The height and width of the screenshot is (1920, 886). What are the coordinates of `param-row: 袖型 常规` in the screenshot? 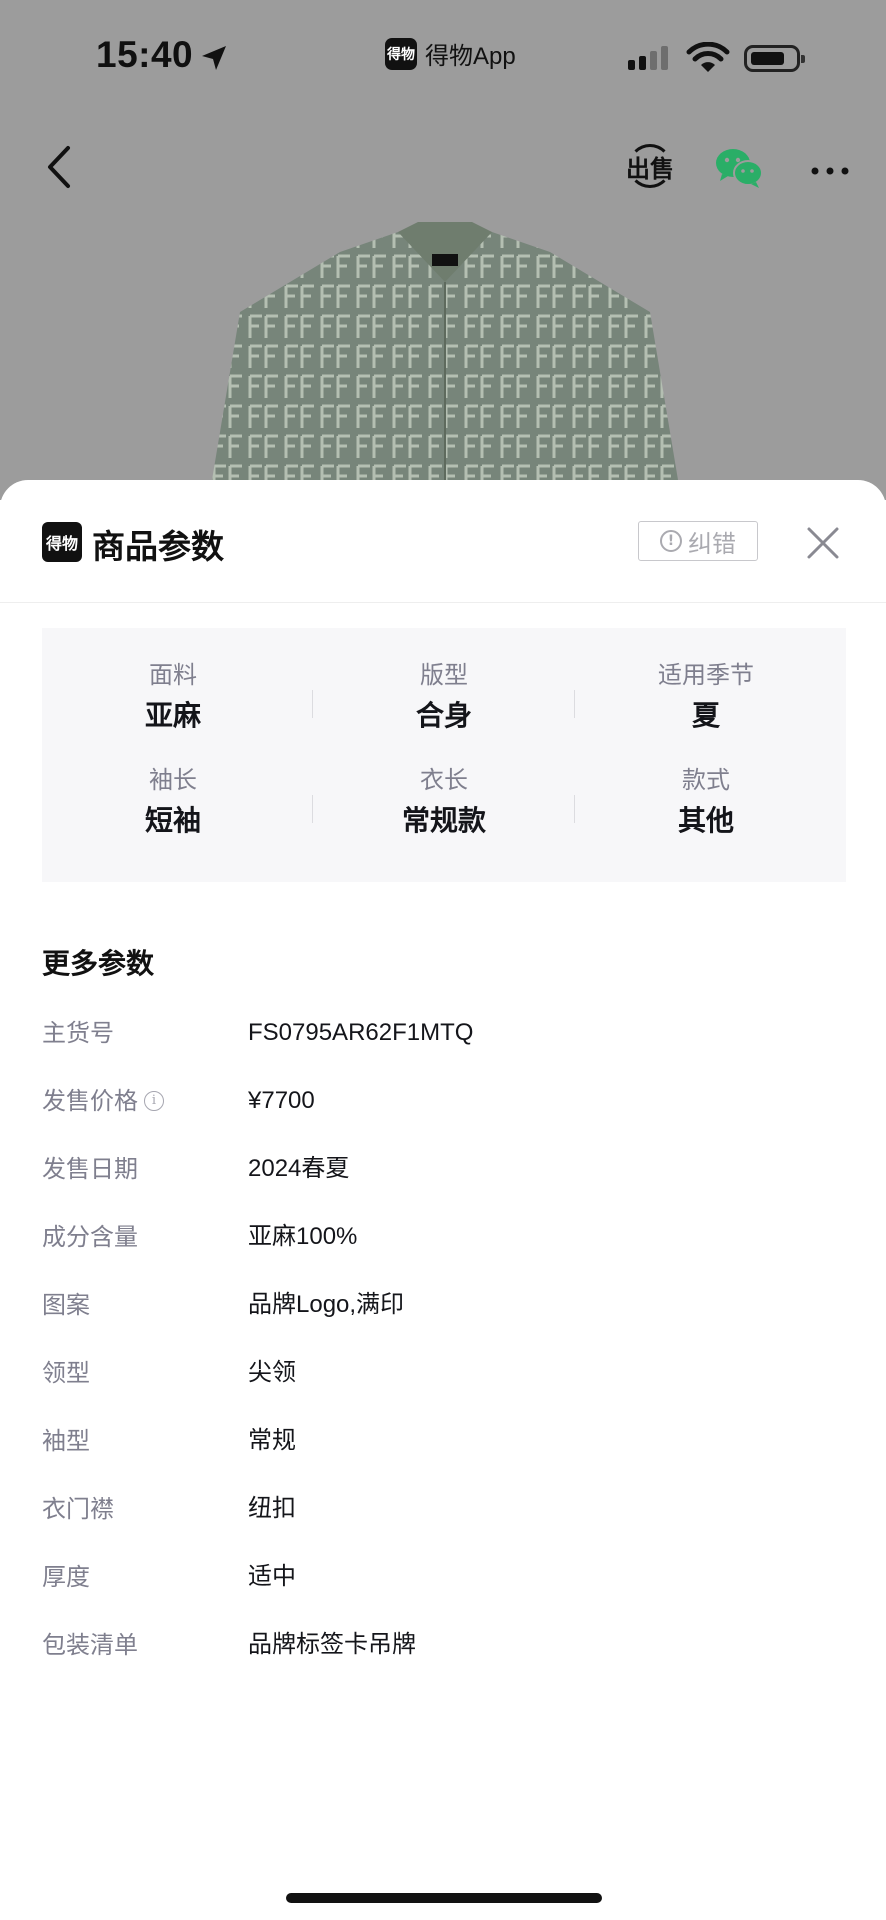 It's located at (442, 1444).